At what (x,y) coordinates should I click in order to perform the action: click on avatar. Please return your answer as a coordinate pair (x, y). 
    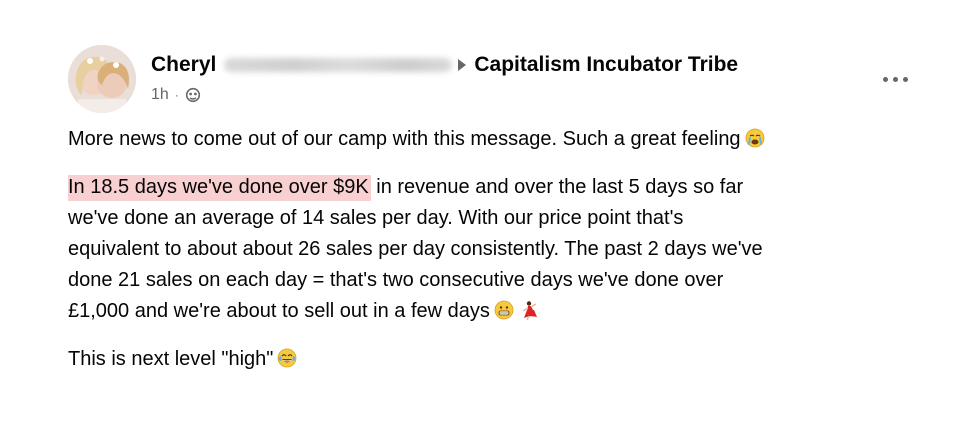
    Looking at the image, I should click on (102, 79).